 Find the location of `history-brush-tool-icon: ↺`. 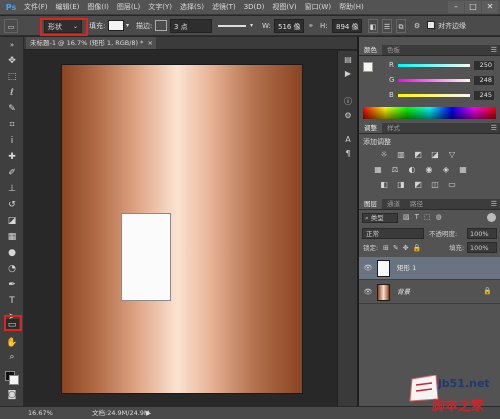

history-brush-tool-icon: ↺ is located at coordinates (12, 205).